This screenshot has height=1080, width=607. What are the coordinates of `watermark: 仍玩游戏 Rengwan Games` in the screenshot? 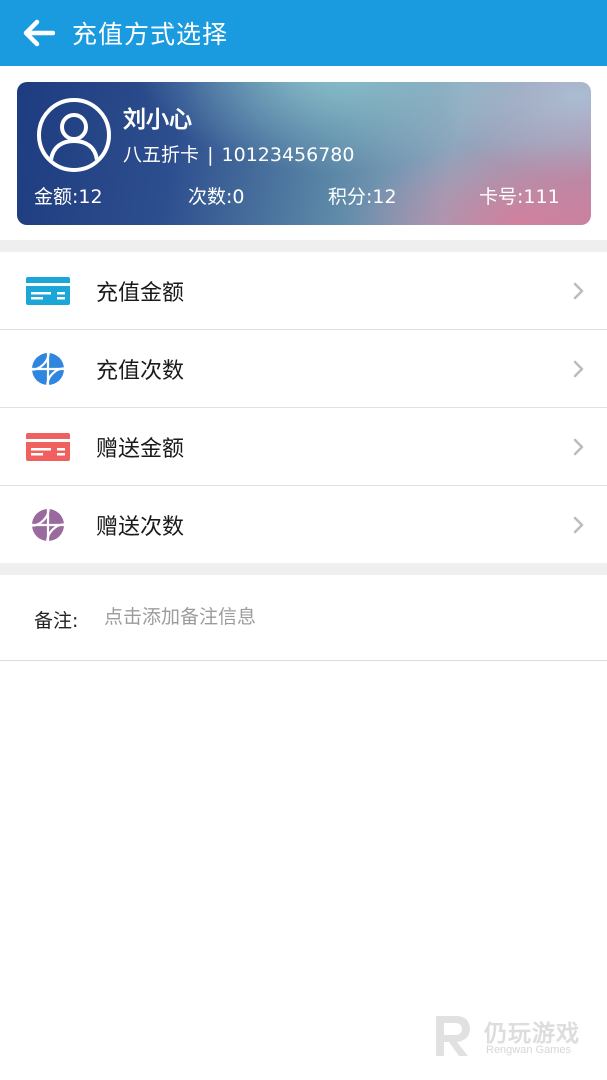 It's located at (515, 1038).